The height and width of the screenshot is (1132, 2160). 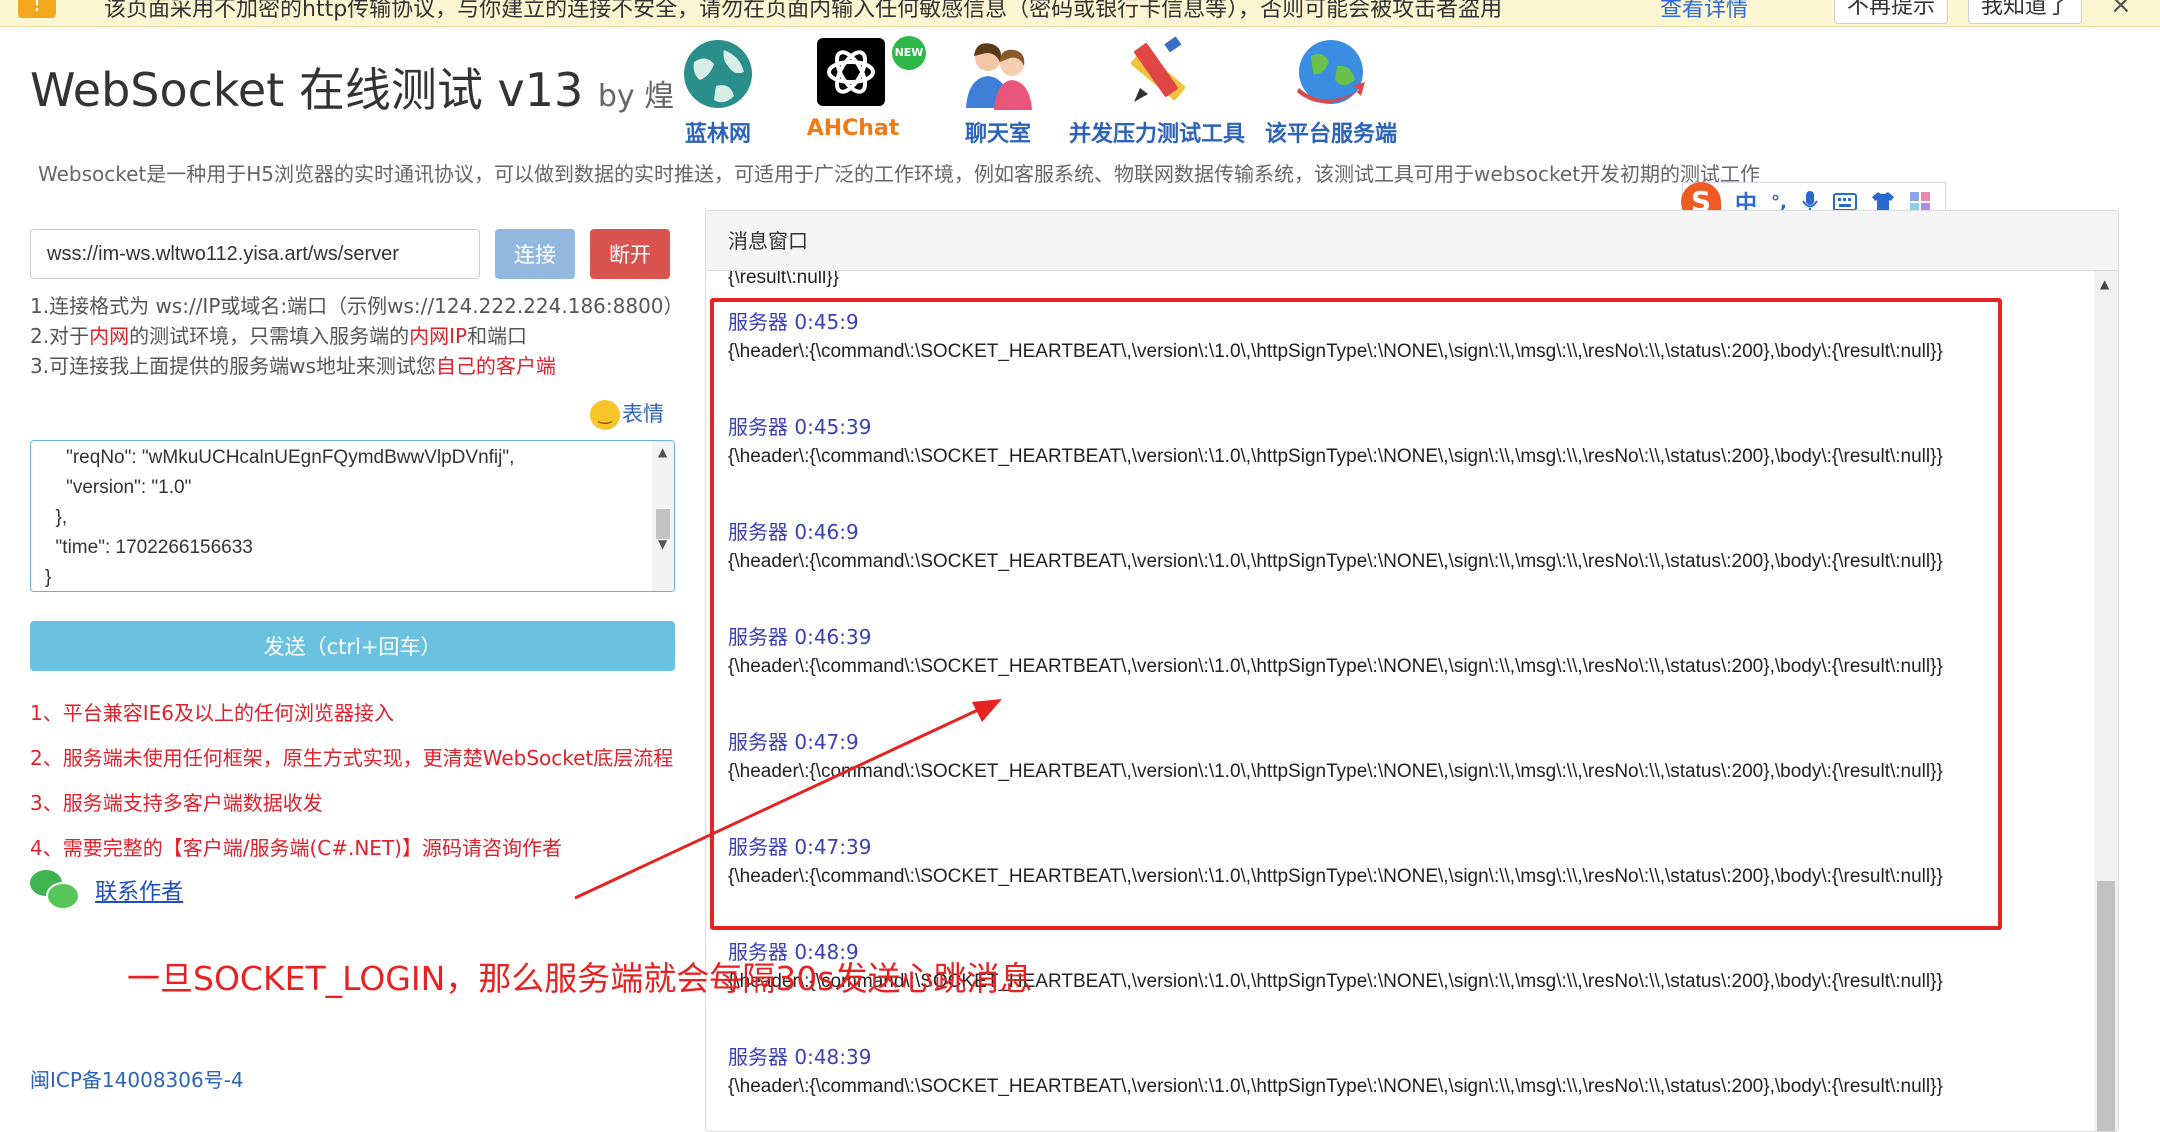 What do you see at coordinates (1891, 12) in the screenshot?
I see `no-remind-button: 不再提示` at bounding box center [1891, 12].